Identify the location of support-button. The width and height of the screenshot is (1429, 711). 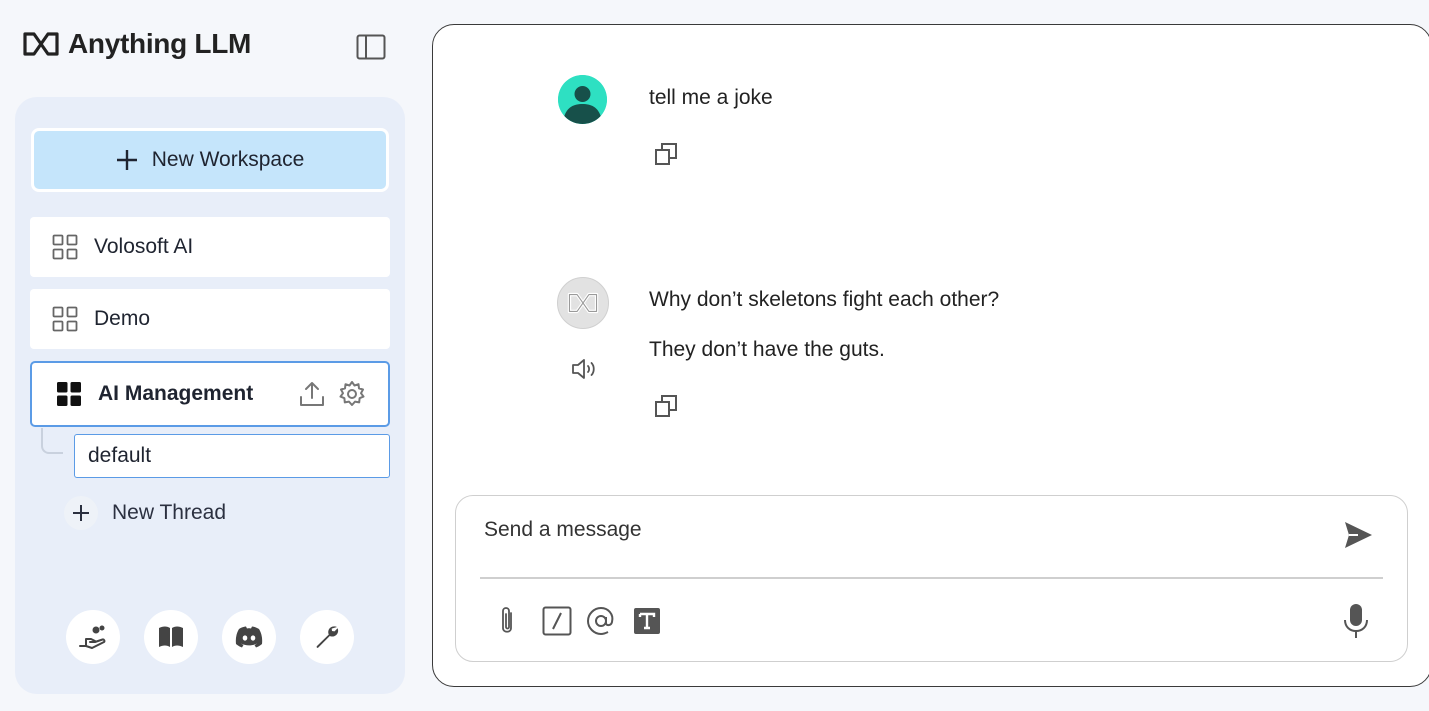
(93, 637).